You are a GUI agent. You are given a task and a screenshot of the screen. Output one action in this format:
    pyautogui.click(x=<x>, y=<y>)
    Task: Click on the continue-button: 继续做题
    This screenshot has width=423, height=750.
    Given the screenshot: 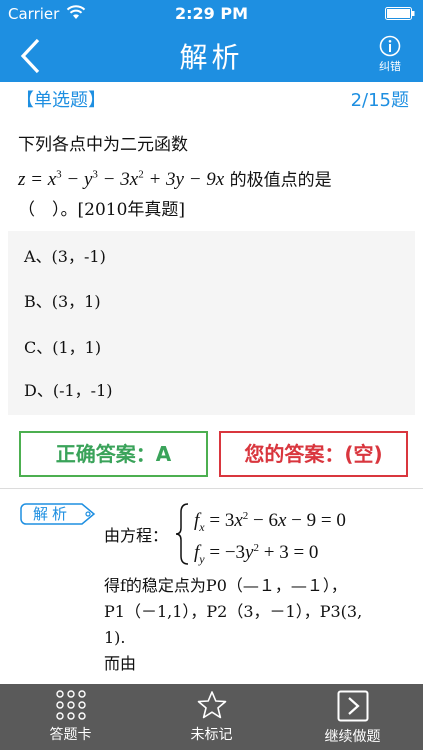 What is the action you would take?
    pyautogui.click(x=352, y=717)
    